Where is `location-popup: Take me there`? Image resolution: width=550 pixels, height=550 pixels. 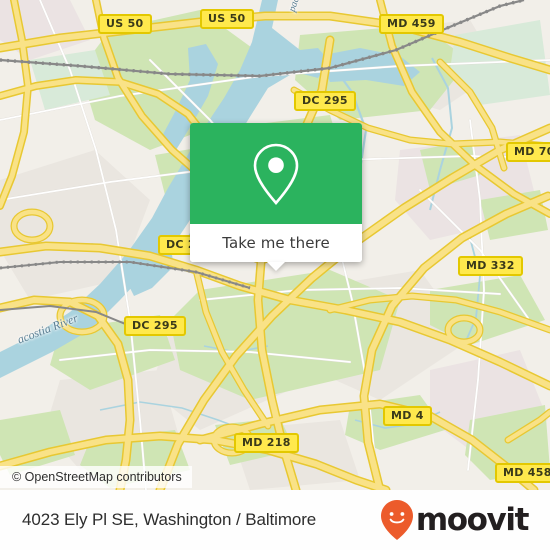
location-popup: Take me there is located at coordinates (276, 197).